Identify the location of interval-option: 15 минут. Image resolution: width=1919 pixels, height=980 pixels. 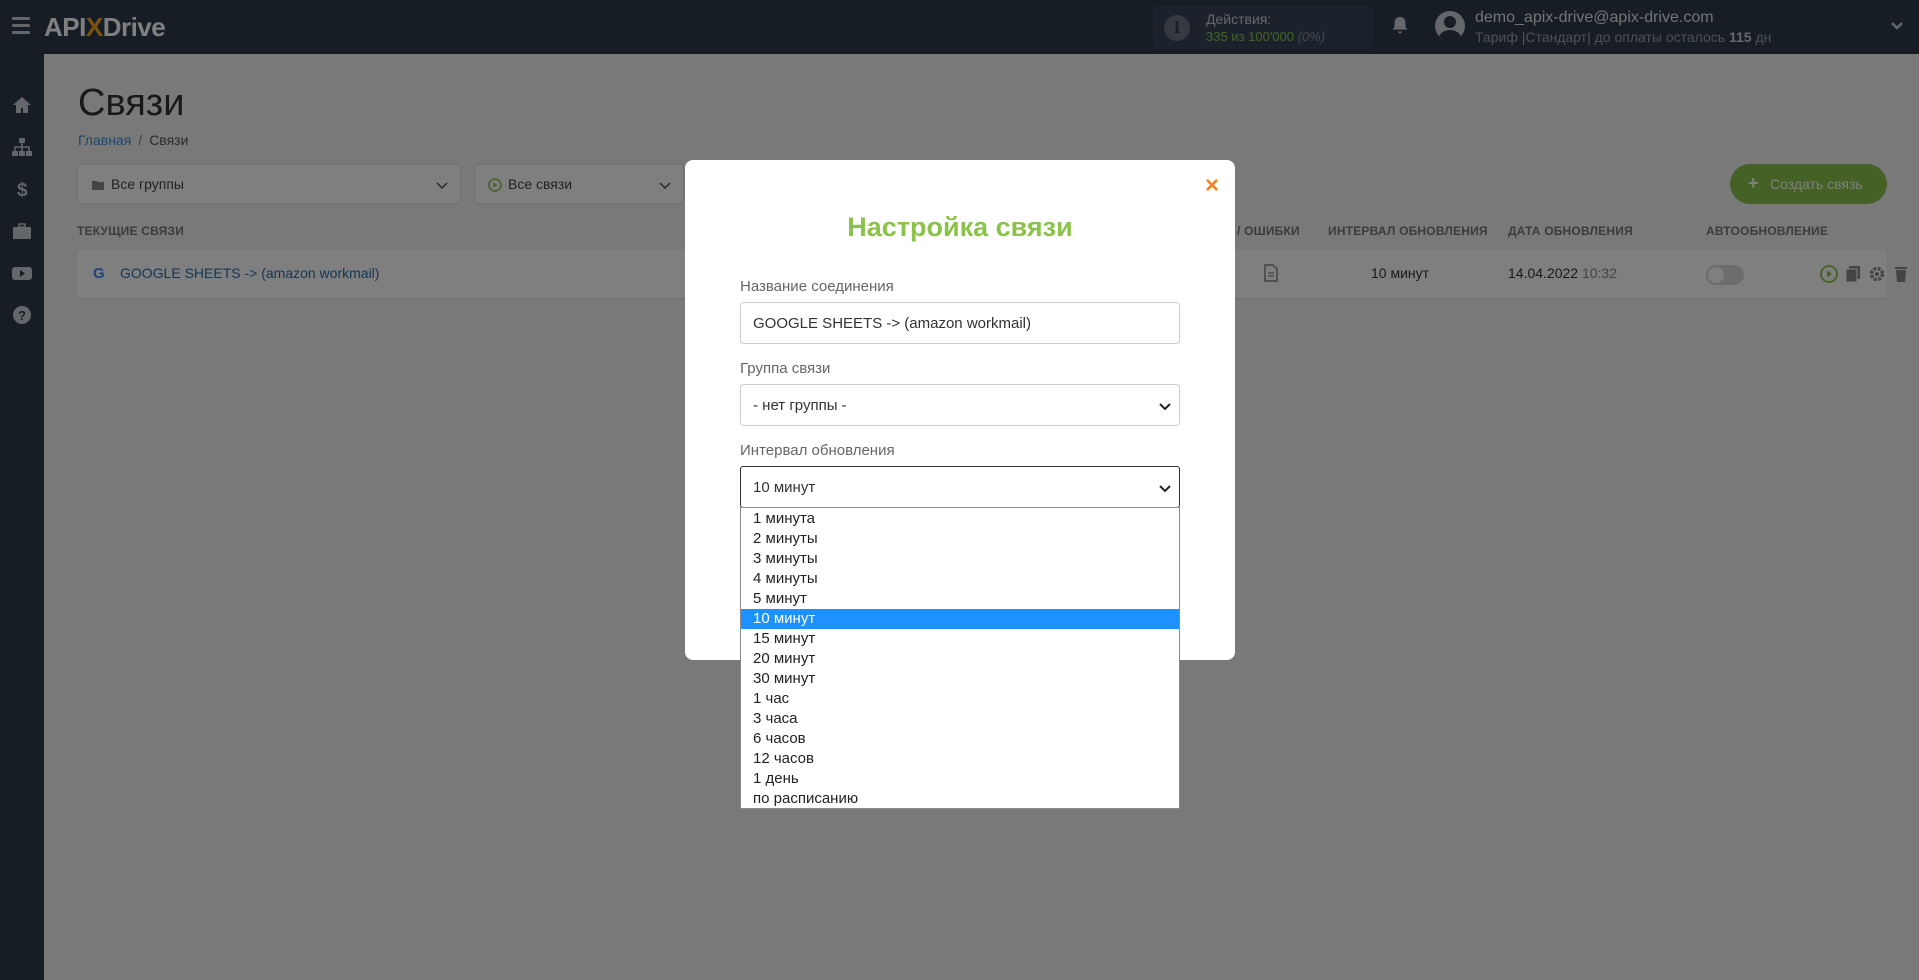
(960, 639).